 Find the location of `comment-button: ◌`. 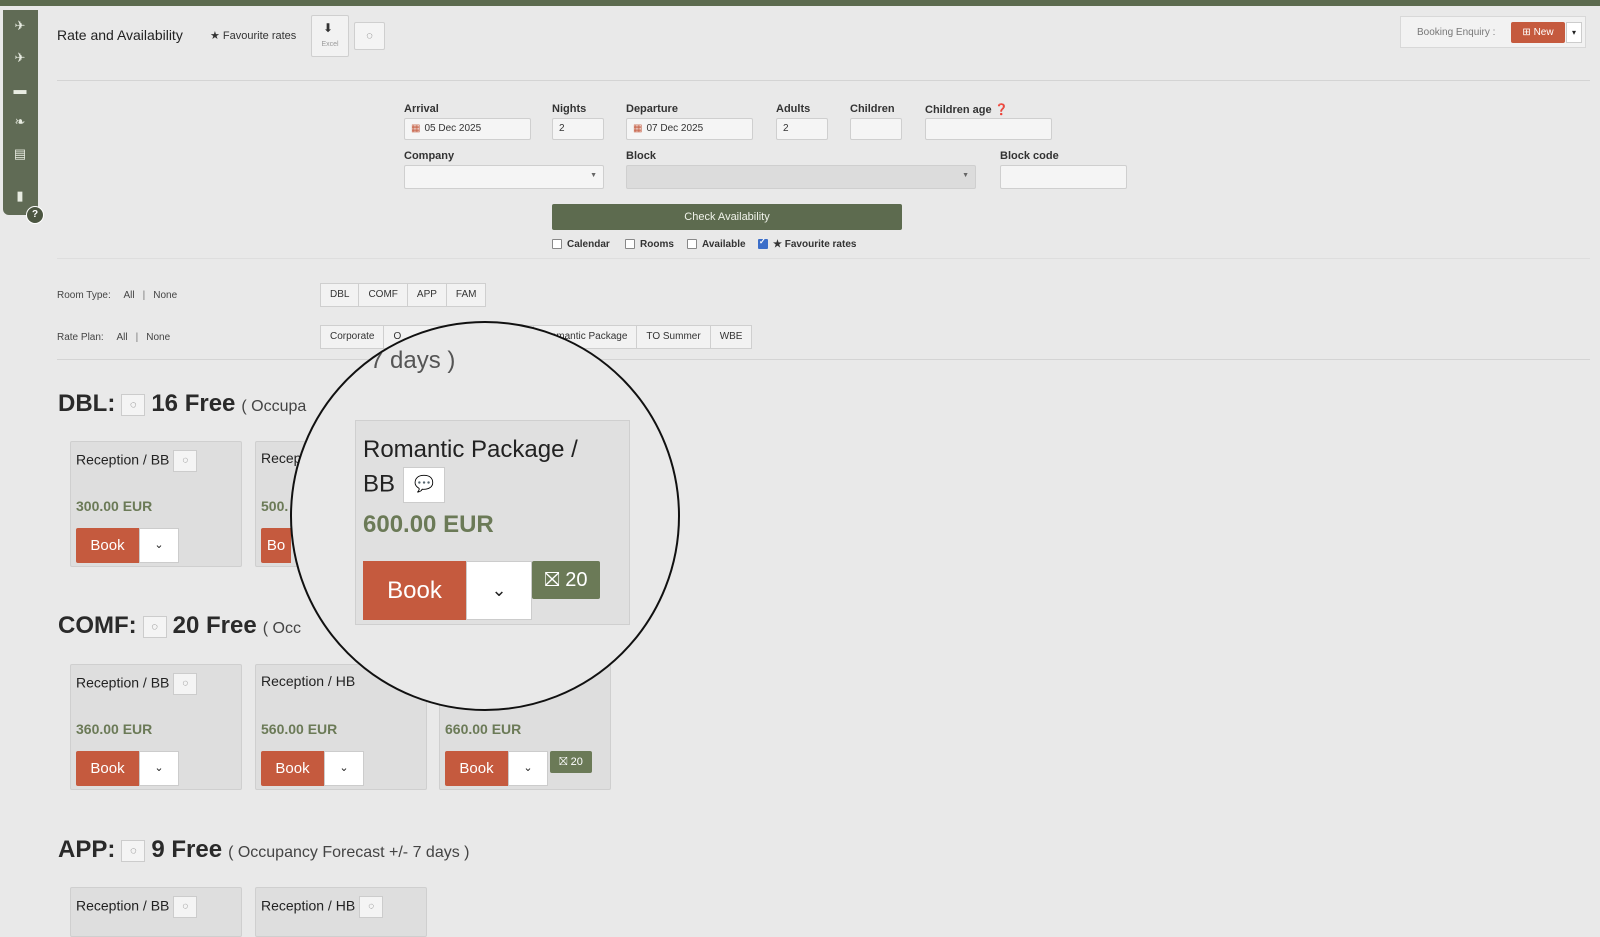

comment-button: ◌ is located at coordinates (369, 36).